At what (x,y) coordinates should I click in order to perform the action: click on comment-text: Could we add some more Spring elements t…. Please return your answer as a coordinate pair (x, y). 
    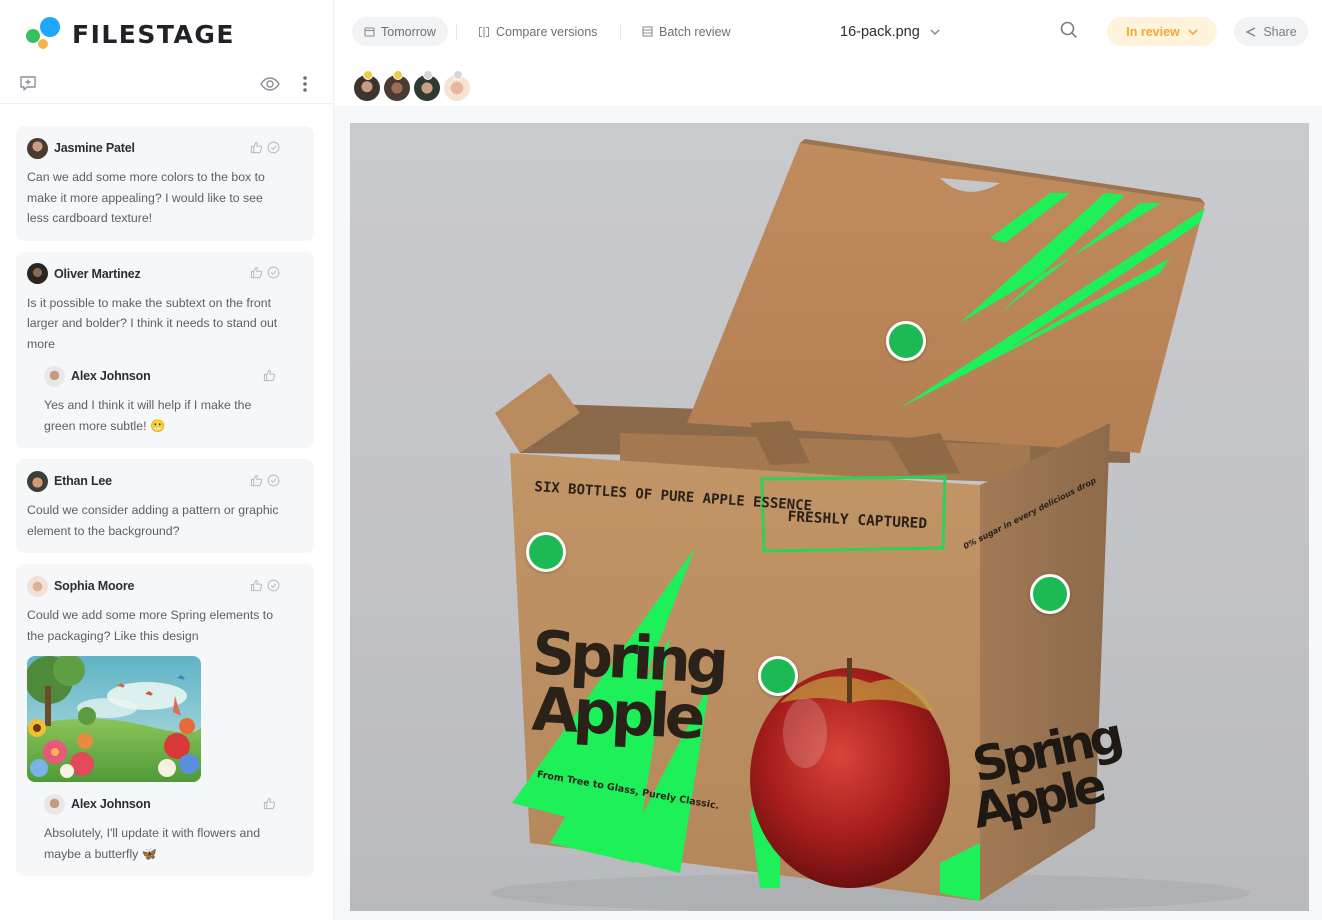
    Looking at the image, I should click on (150, 625).